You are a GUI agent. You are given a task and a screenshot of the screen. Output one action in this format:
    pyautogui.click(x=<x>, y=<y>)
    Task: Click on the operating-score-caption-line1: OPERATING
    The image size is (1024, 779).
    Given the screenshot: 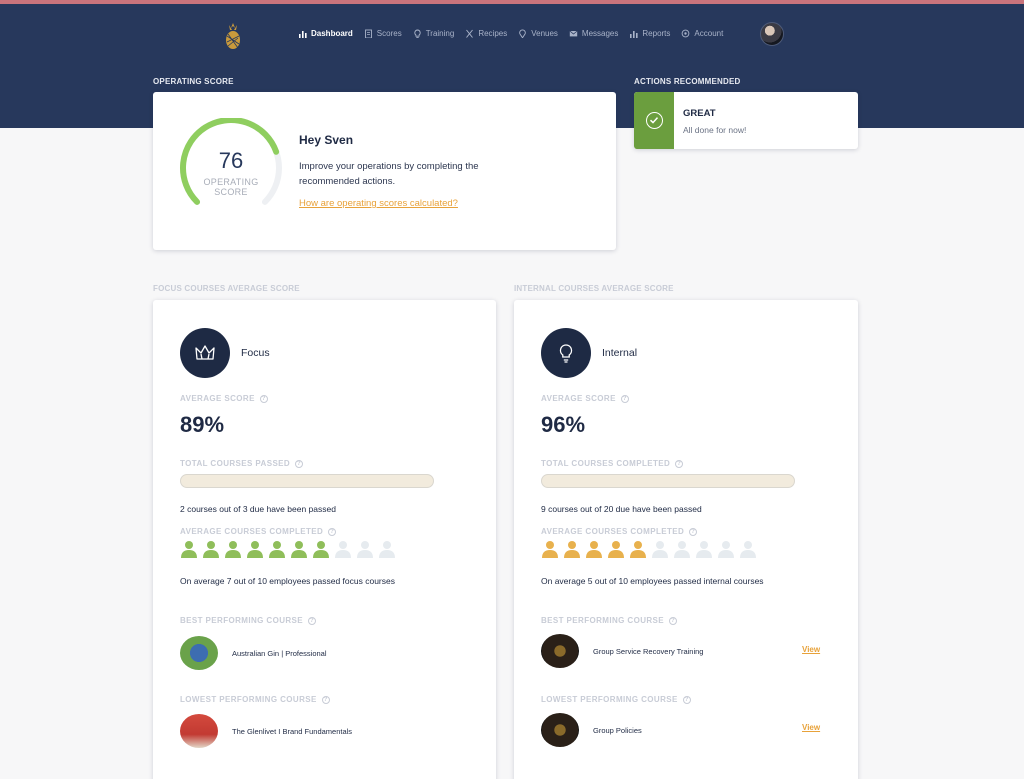 What is the action you would take?
    pyautogui.click(x=231, y=182)
    